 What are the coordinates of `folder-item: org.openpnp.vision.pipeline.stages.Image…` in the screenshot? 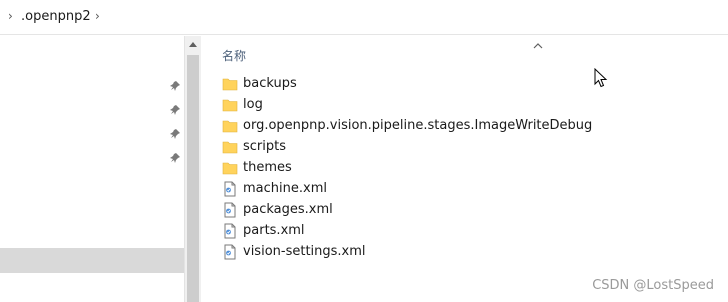 It's located at (407, 125).